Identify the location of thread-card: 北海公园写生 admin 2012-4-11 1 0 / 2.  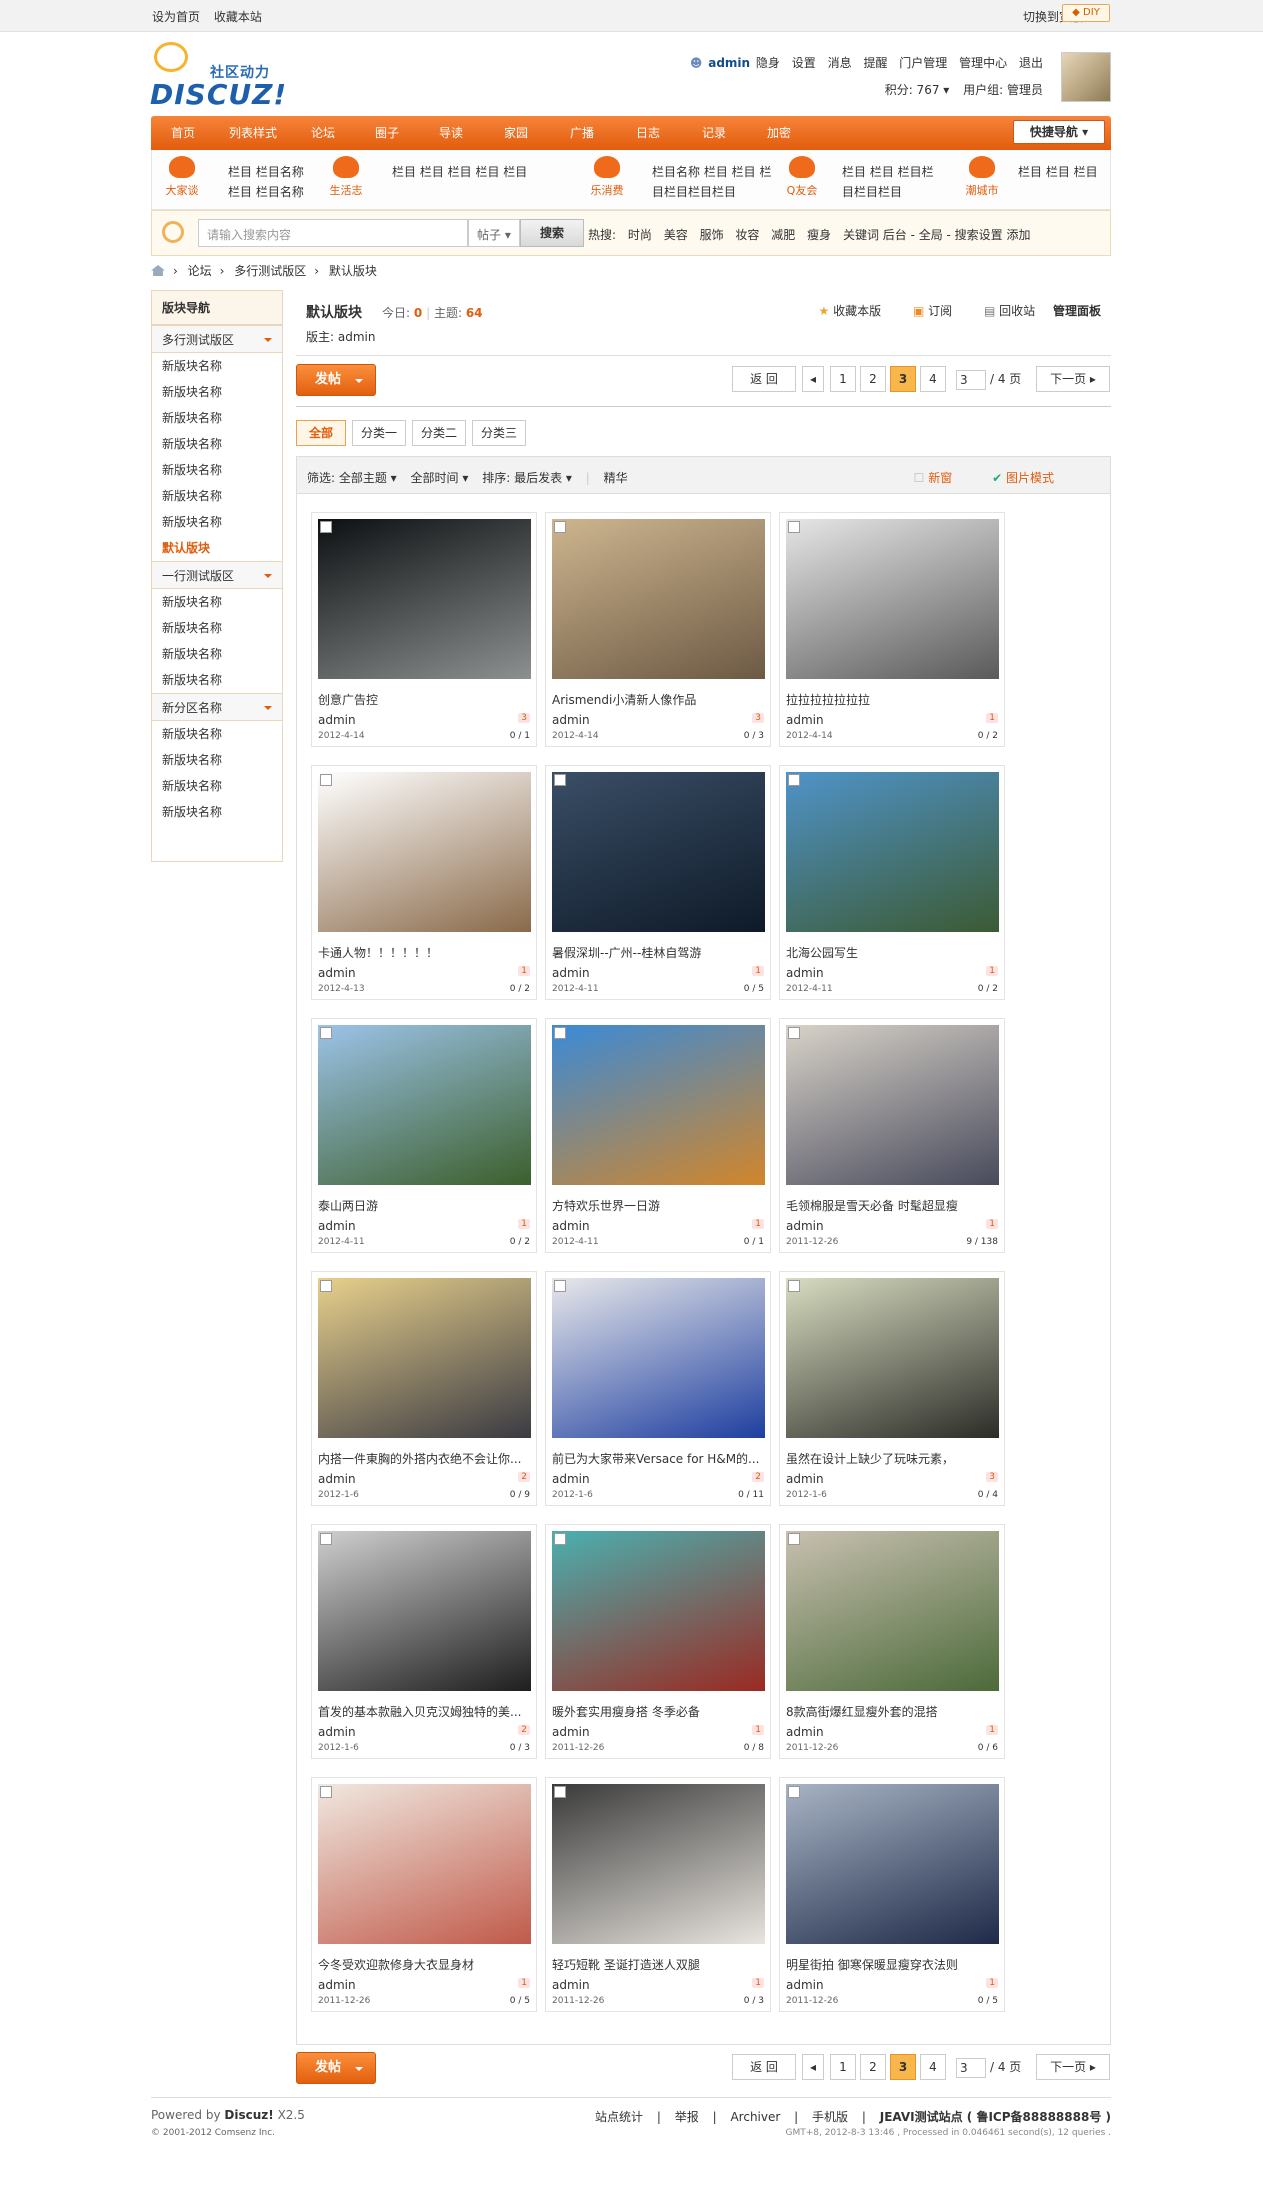
(892, 882).